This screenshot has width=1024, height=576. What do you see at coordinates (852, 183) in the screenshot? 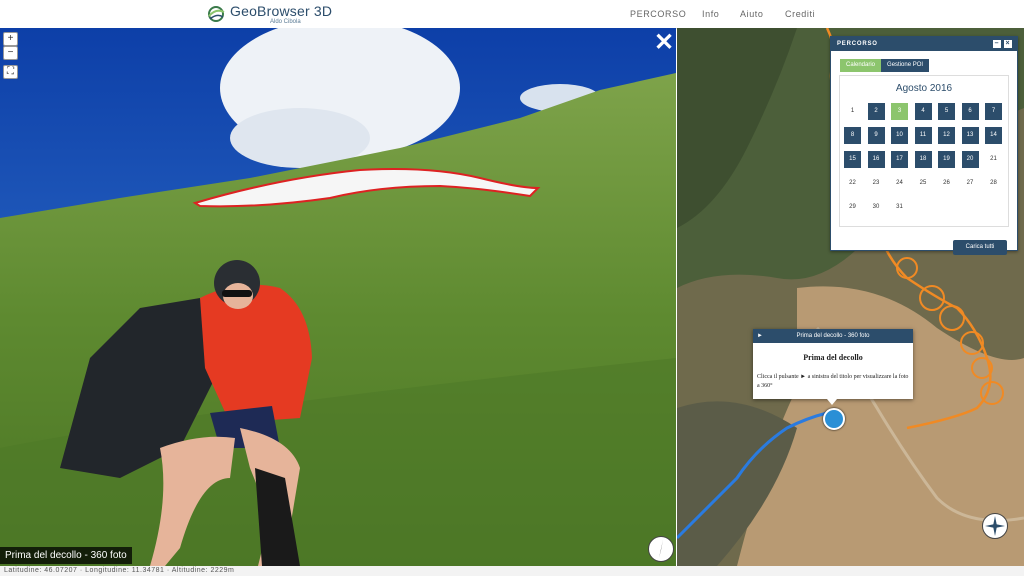
I see `calendar-day: 22` at bounding box center [852, 183].